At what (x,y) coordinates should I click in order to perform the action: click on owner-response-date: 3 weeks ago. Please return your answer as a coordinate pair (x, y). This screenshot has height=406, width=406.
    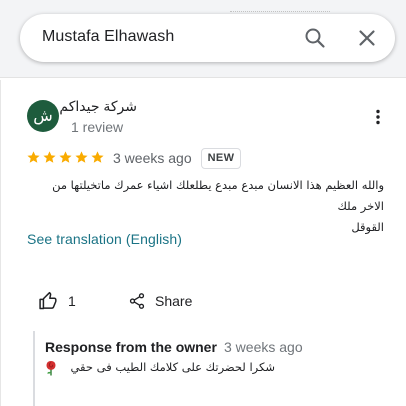
    Looking at the image, I should click on (263, 347).